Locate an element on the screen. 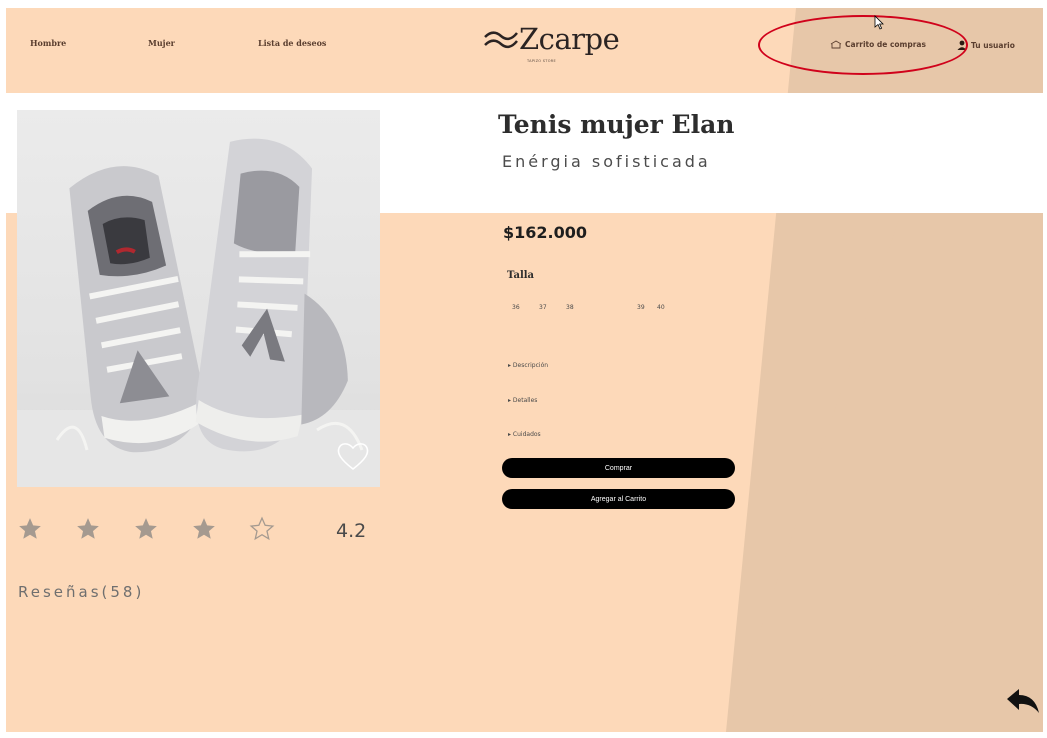  logo-wave-icon is located at coordinates (501, 40).